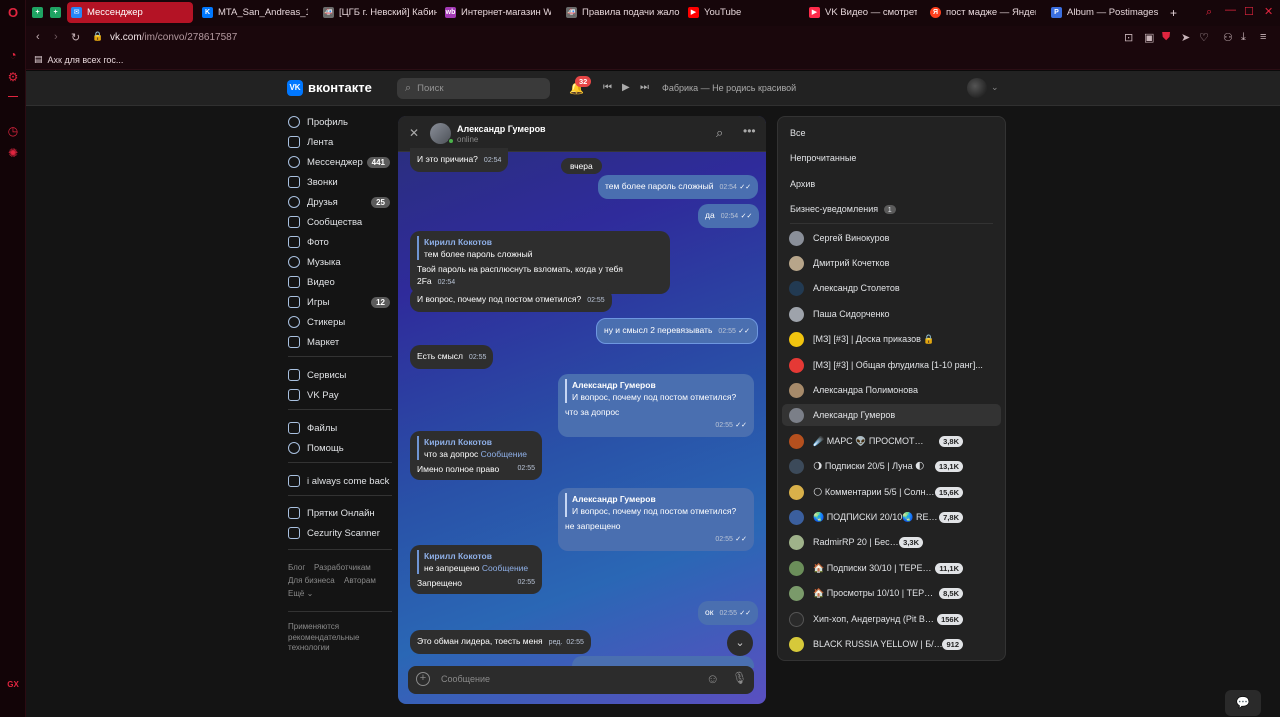  What do you see at coordinates (340, 375) in the screenshot?
I see `nav-services: Сервисы` at bounding box center [340, 375].